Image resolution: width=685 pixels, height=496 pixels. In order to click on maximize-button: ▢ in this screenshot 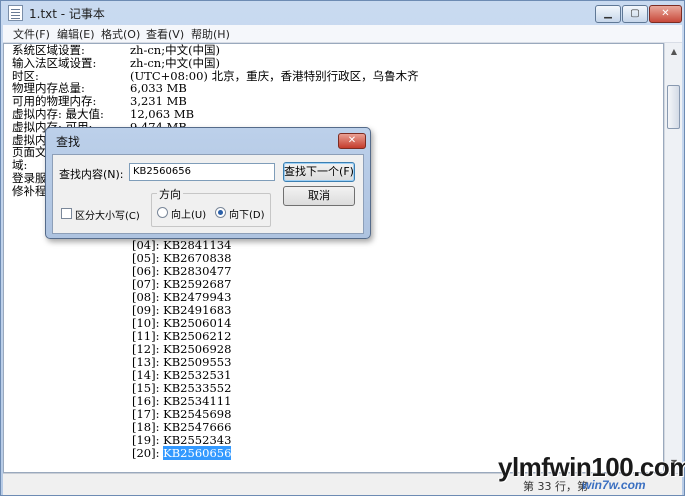, I will do `click(635, 14)`.